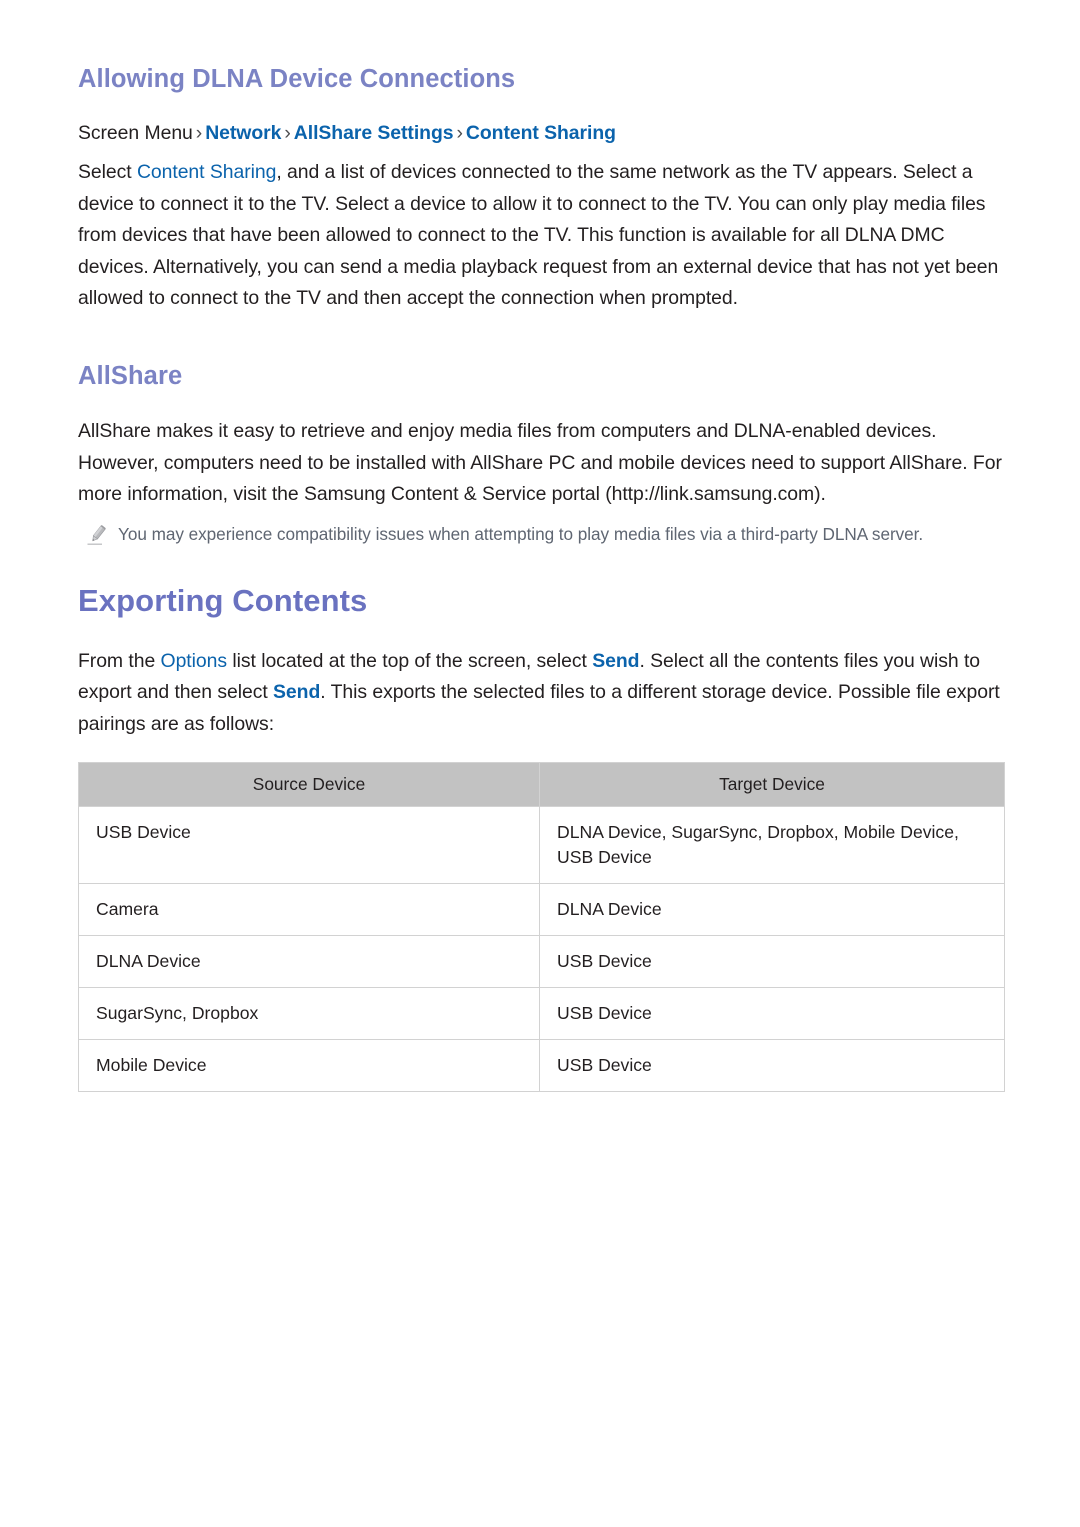 The image size is (1080, 1527). Describe the element at coordinates (309, 910) in the screenshot. I see `cell-source-device: Camera` at that location.